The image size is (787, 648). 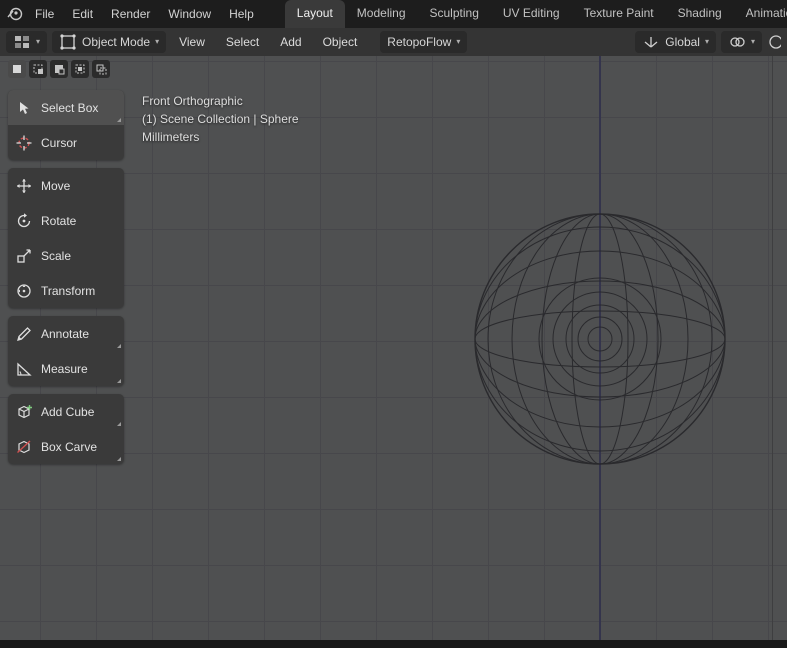 I want to click on menu-help: Help, so click(x=241, y=14).